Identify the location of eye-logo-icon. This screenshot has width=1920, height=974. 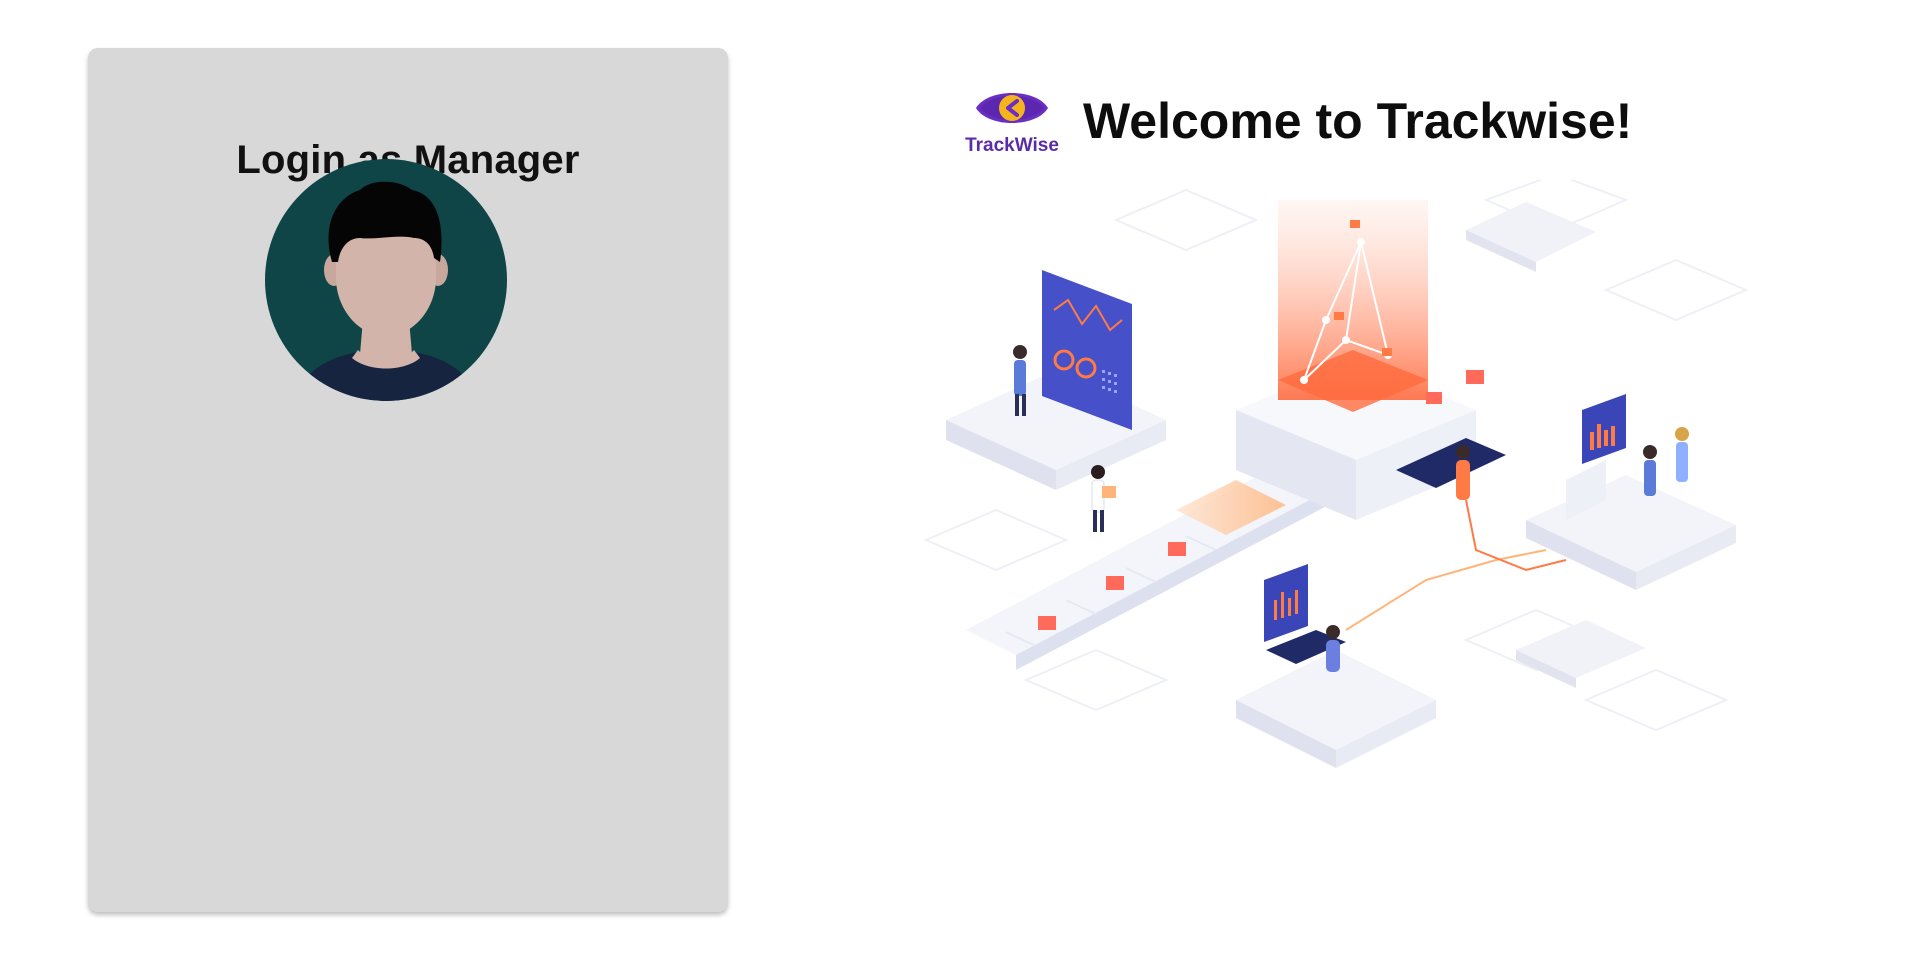
(1012, 108).